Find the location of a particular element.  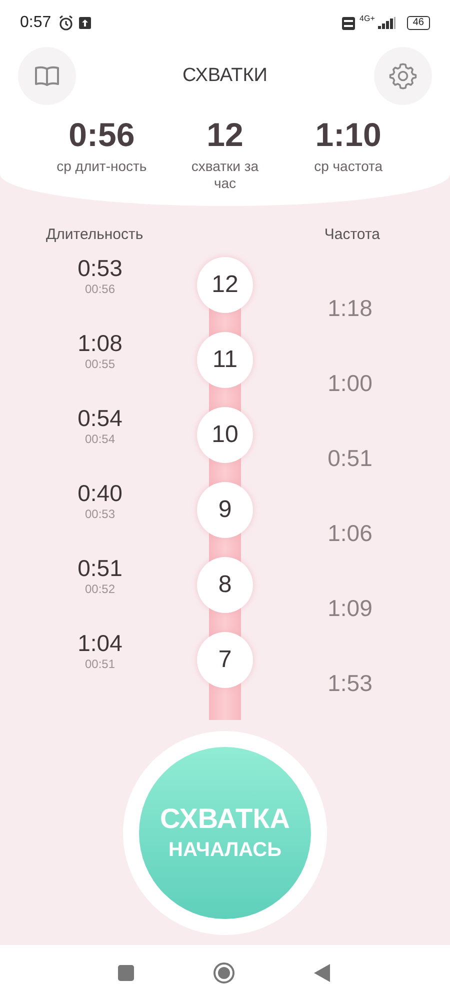

contraction-number: 8 is located at coordinates (225, 585).